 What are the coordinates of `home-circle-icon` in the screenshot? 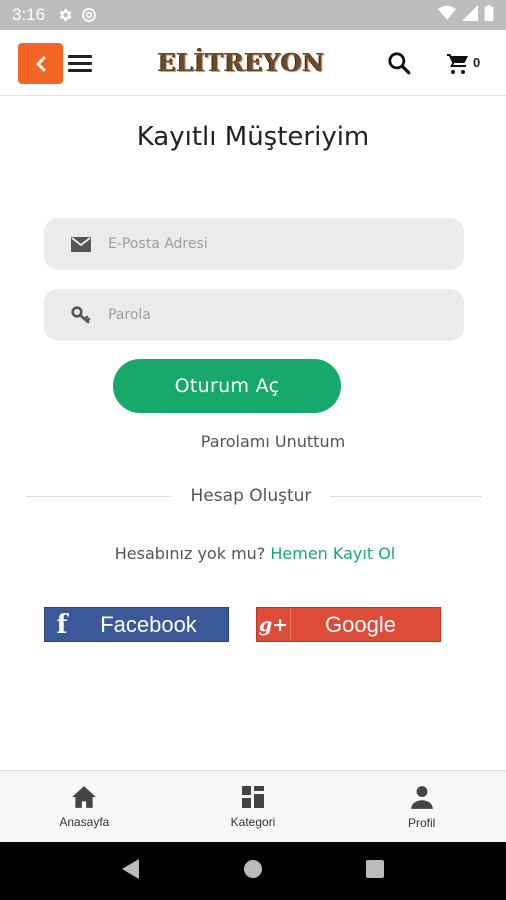 It's located at (253, 871).